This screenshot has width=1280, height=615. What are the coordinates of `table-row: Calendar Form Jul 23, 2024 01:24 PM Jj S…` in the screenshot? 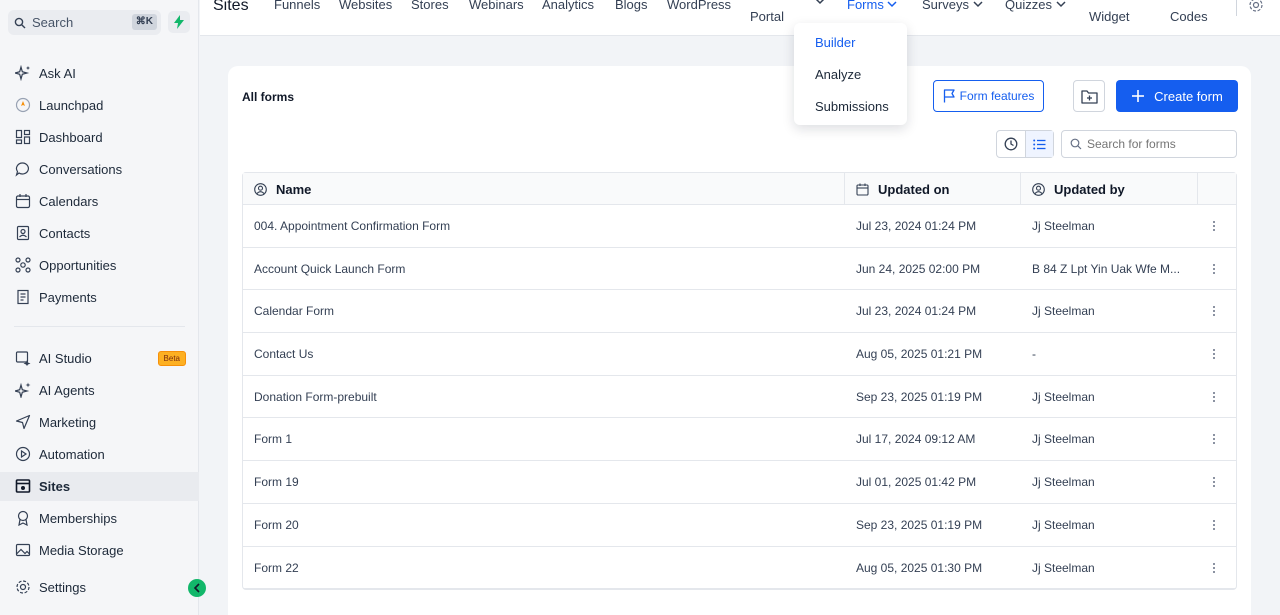 It's located at (739, 312).